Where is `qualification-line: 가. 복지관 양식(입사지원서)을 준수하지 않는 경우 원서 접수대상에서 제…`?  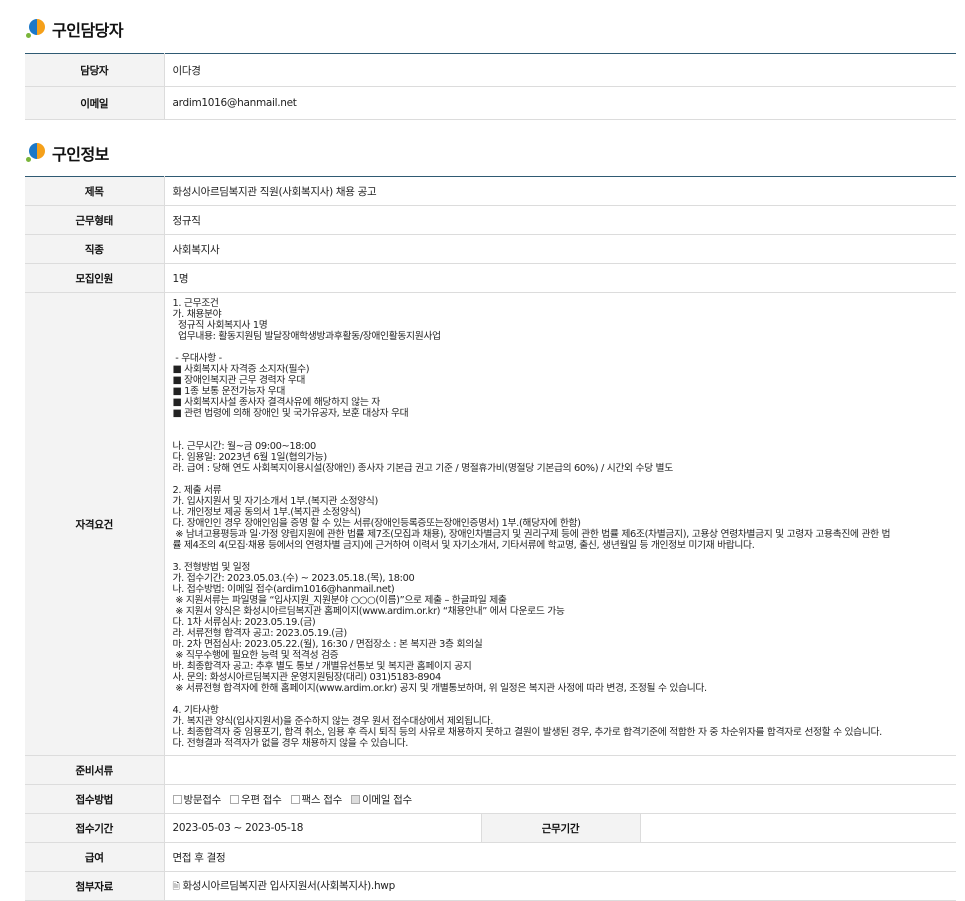 qualification-line: 가. 복지관 양식(입사지원서)을 준수하지 않는 경우 원서 접수대상에서 제… is located at coordinates (333, 721).